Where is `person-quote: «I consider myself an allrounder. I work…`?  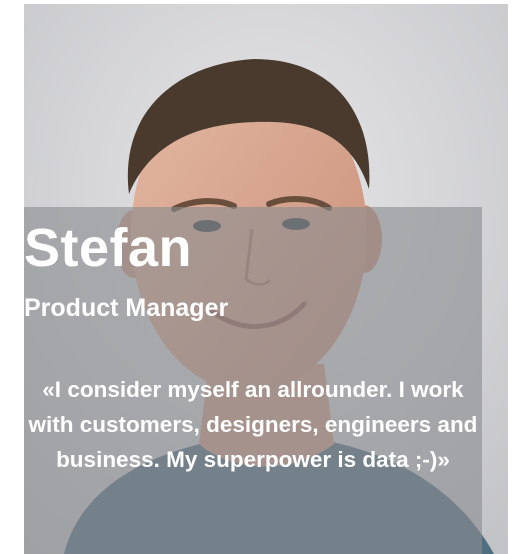
person-quote: «I consider myself an allrounder. I work… is located at coordinates (253, 424).